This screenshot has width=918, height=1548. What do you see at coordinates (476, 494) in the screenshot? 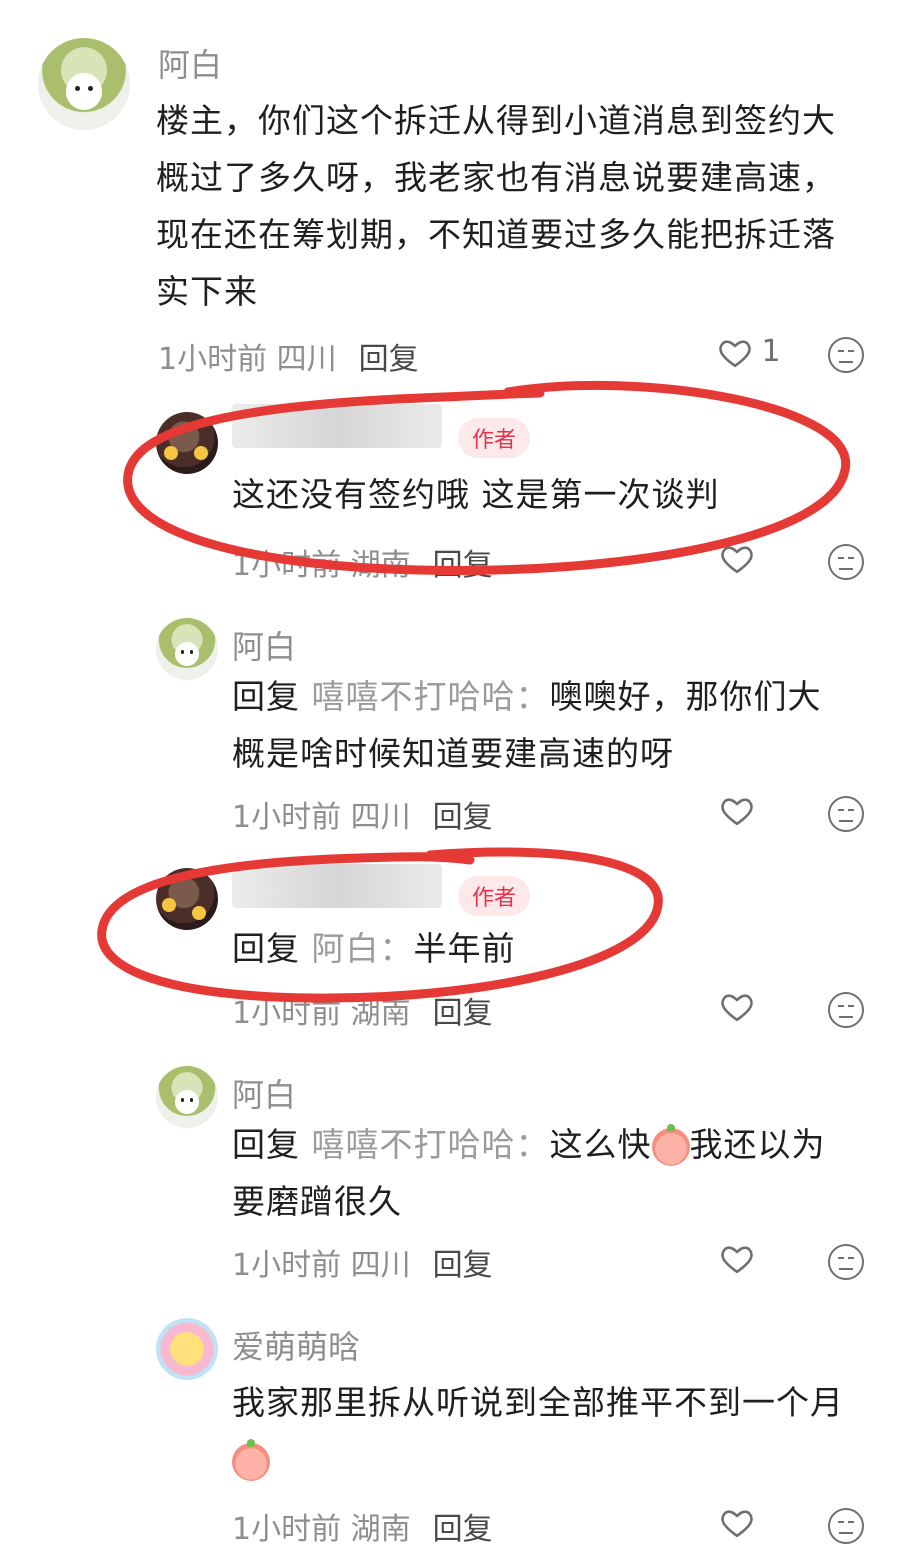
I see `comment-text: 这还没有签约哦 这是第一次谈判` at bounding box center [476, 494].